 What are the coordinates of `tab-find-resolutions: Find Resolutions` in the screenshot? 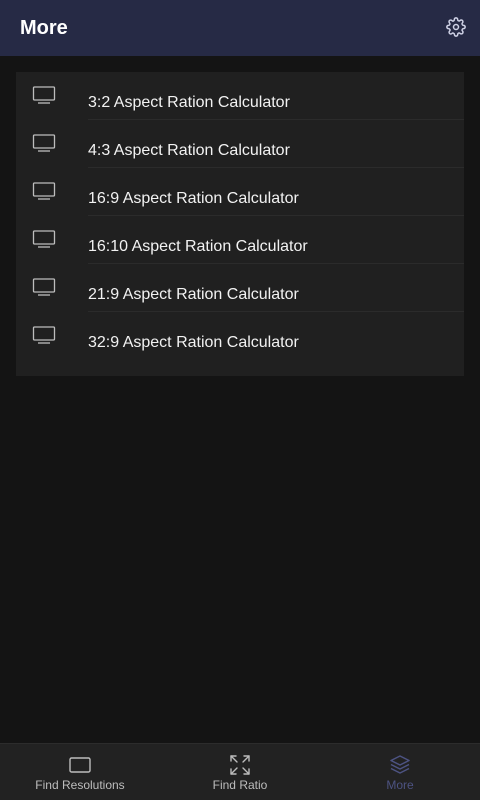 It's located at (80, 772).